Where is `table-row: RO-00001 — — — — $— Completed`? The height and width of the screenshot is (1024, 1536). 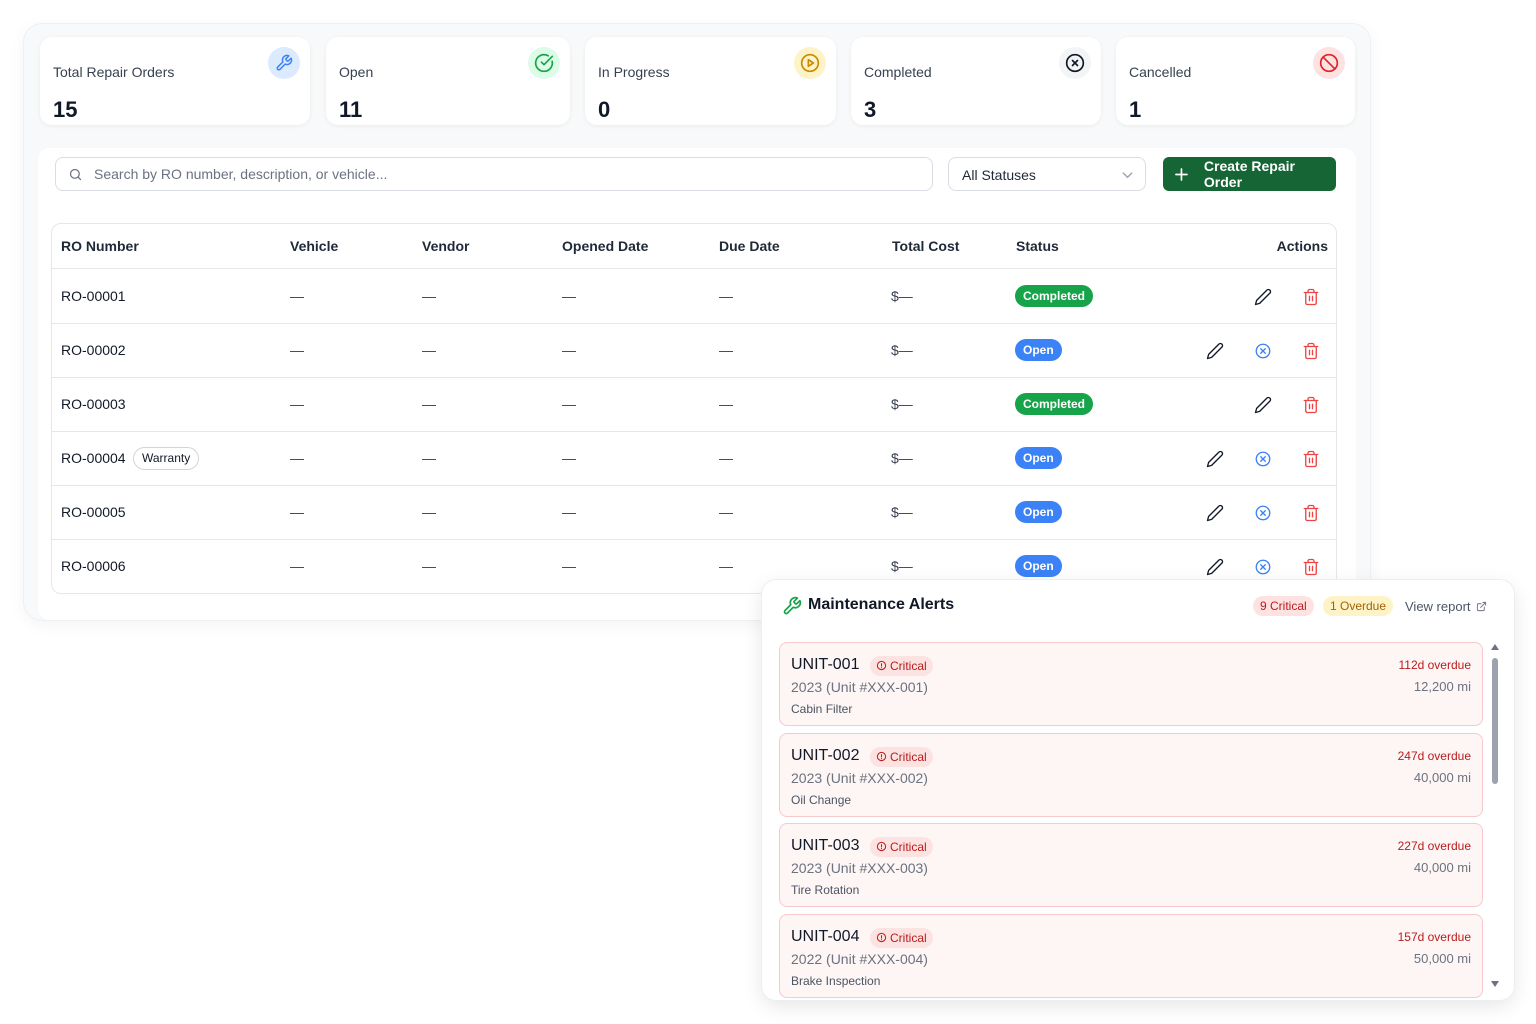 table-row: RO-00001 — — — — $— Completed is located at coordinates (694, 297).